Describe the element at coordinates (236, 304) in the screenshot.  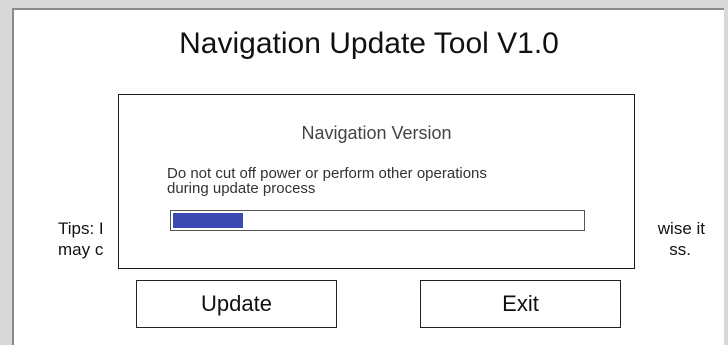
I see `update-button: Update` at that location.